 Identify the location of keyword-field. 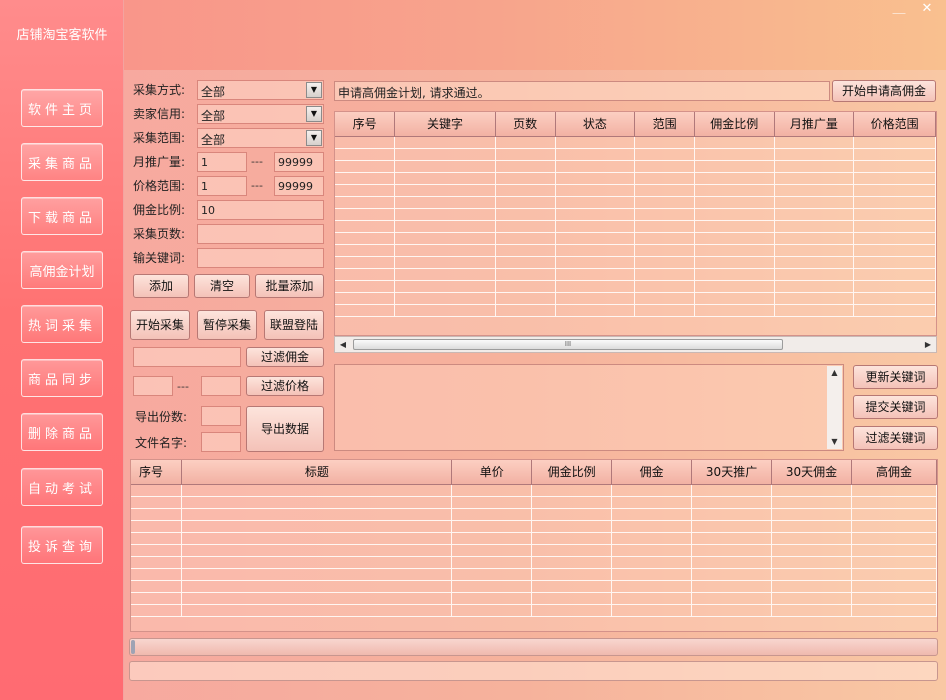
(260, 258).